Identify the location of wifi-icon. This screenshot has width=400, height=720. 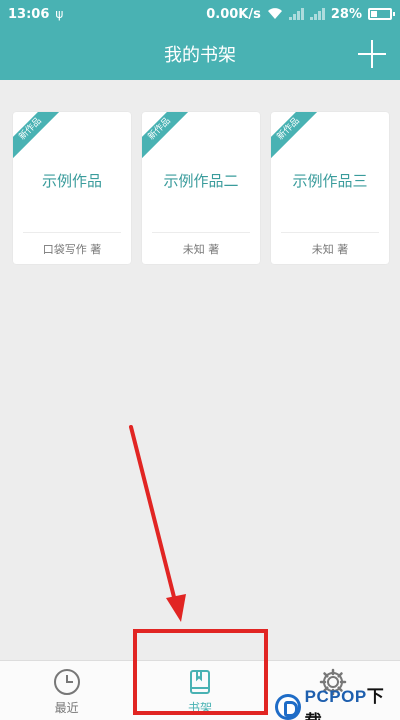
(274, 13).